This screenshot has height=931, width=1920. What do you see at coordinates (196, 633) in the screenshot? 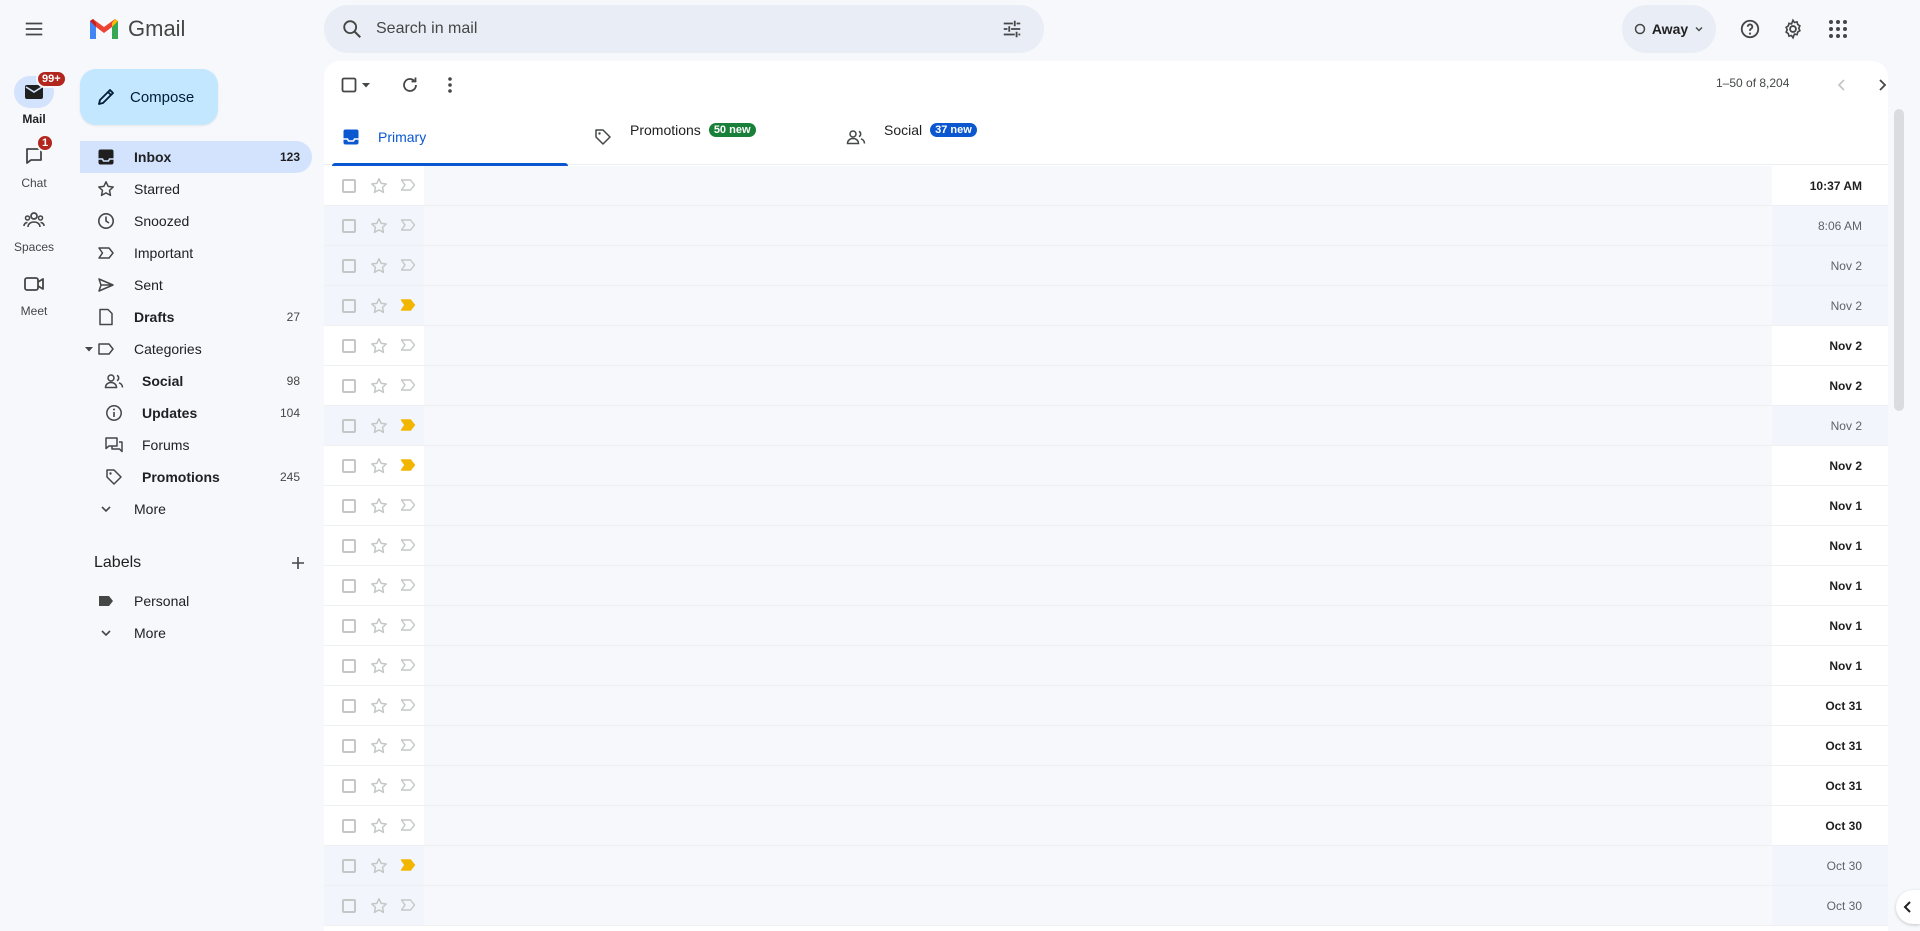
I see `sidebar-item-labels-more: More` at bounding box center [196, 633].